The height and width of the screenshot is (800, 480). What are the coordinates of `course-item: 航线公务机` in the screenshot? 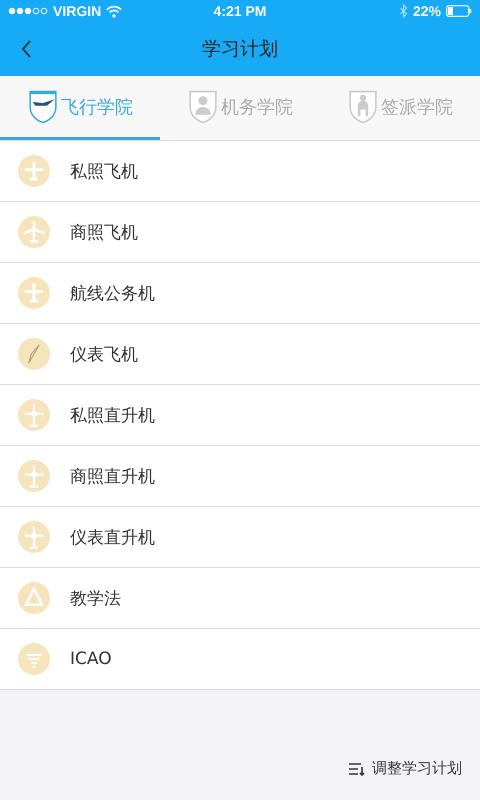 It's located at (240, 293).